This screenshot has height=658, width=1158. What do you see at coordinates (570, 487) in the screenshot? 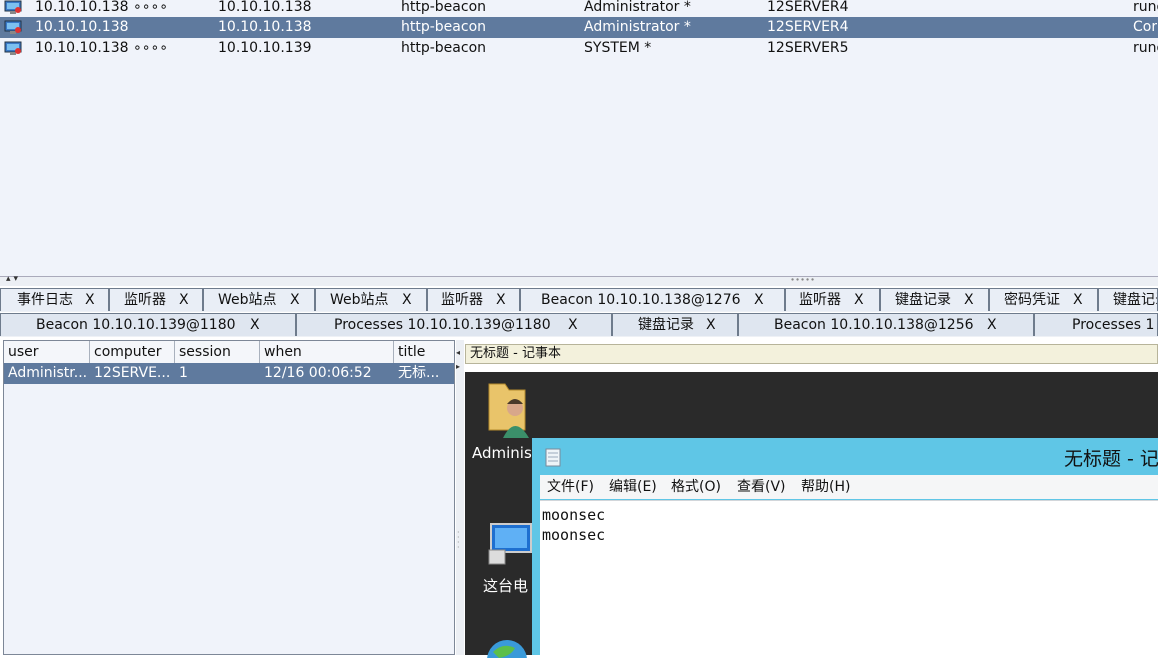
I see `menu-file: 文件(F)` at bounding box center [570, 487].